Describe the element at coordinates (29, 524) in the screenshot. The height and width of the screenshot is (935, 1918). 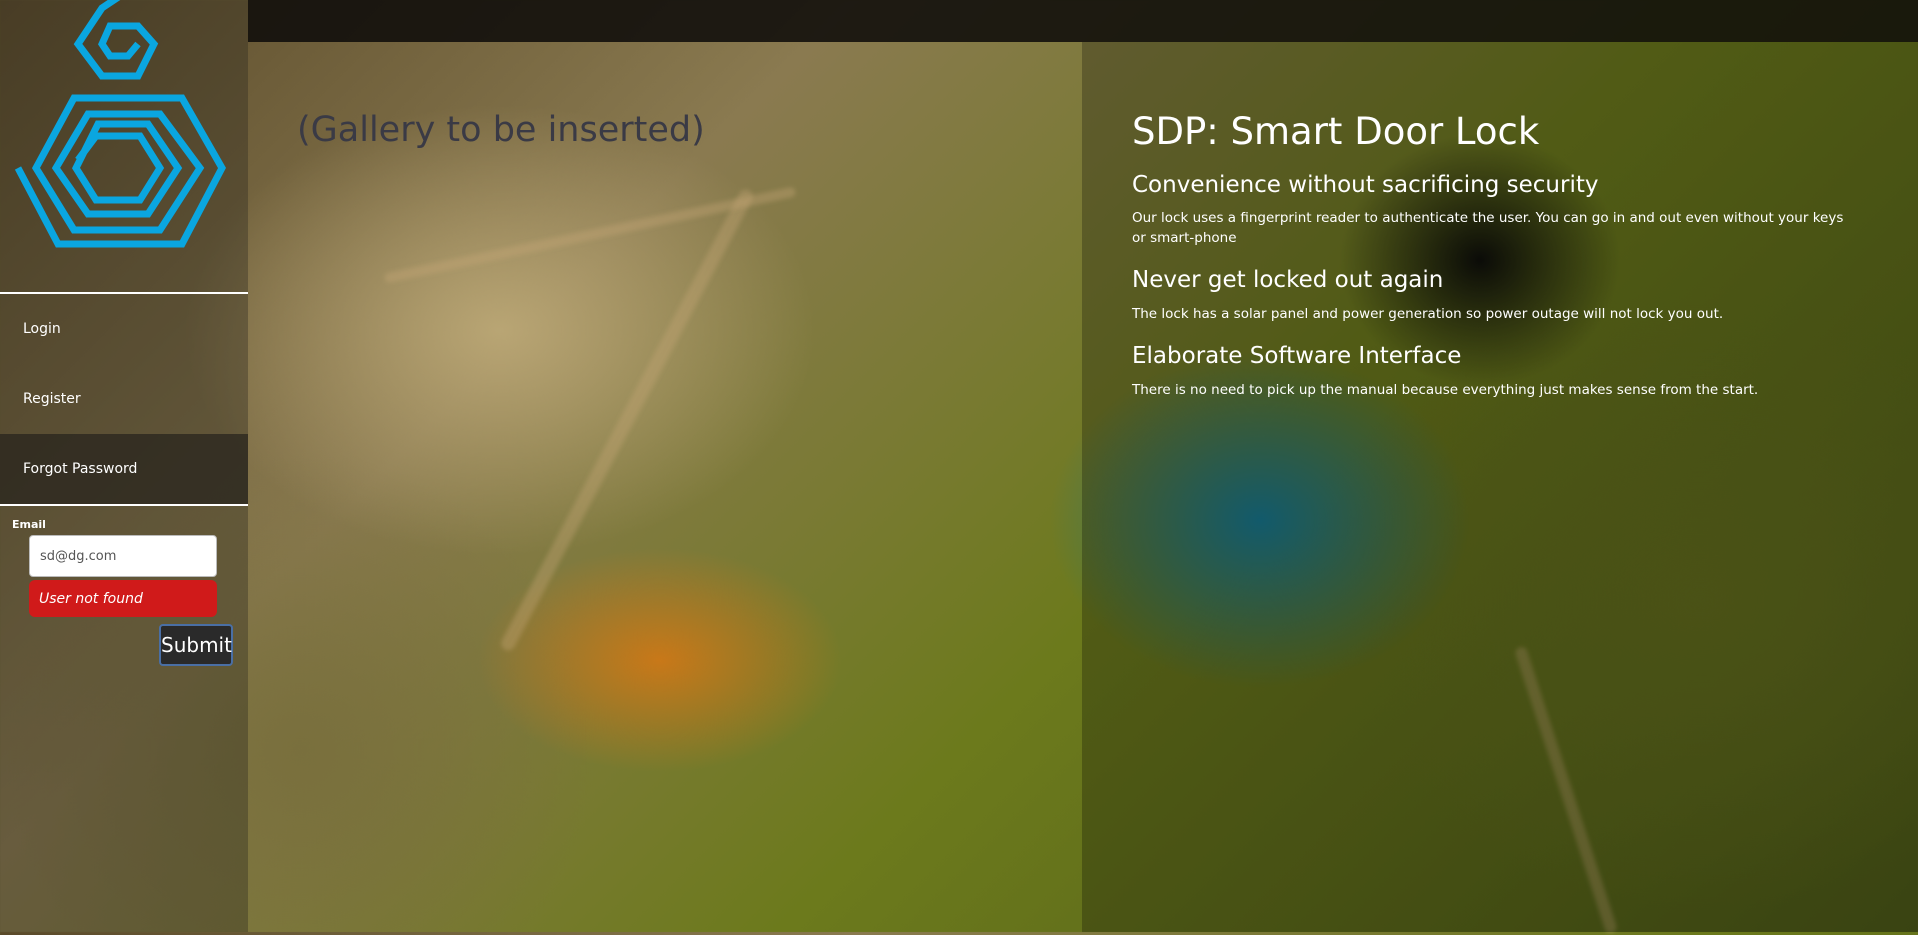
I see `email-label: Email` at that location.